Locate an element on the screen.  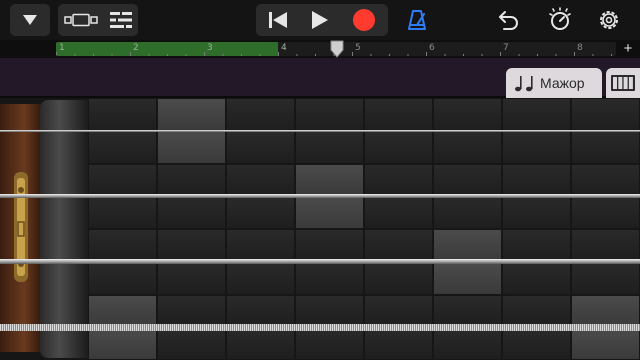
mixer-button is located at coordinates (121, 20).